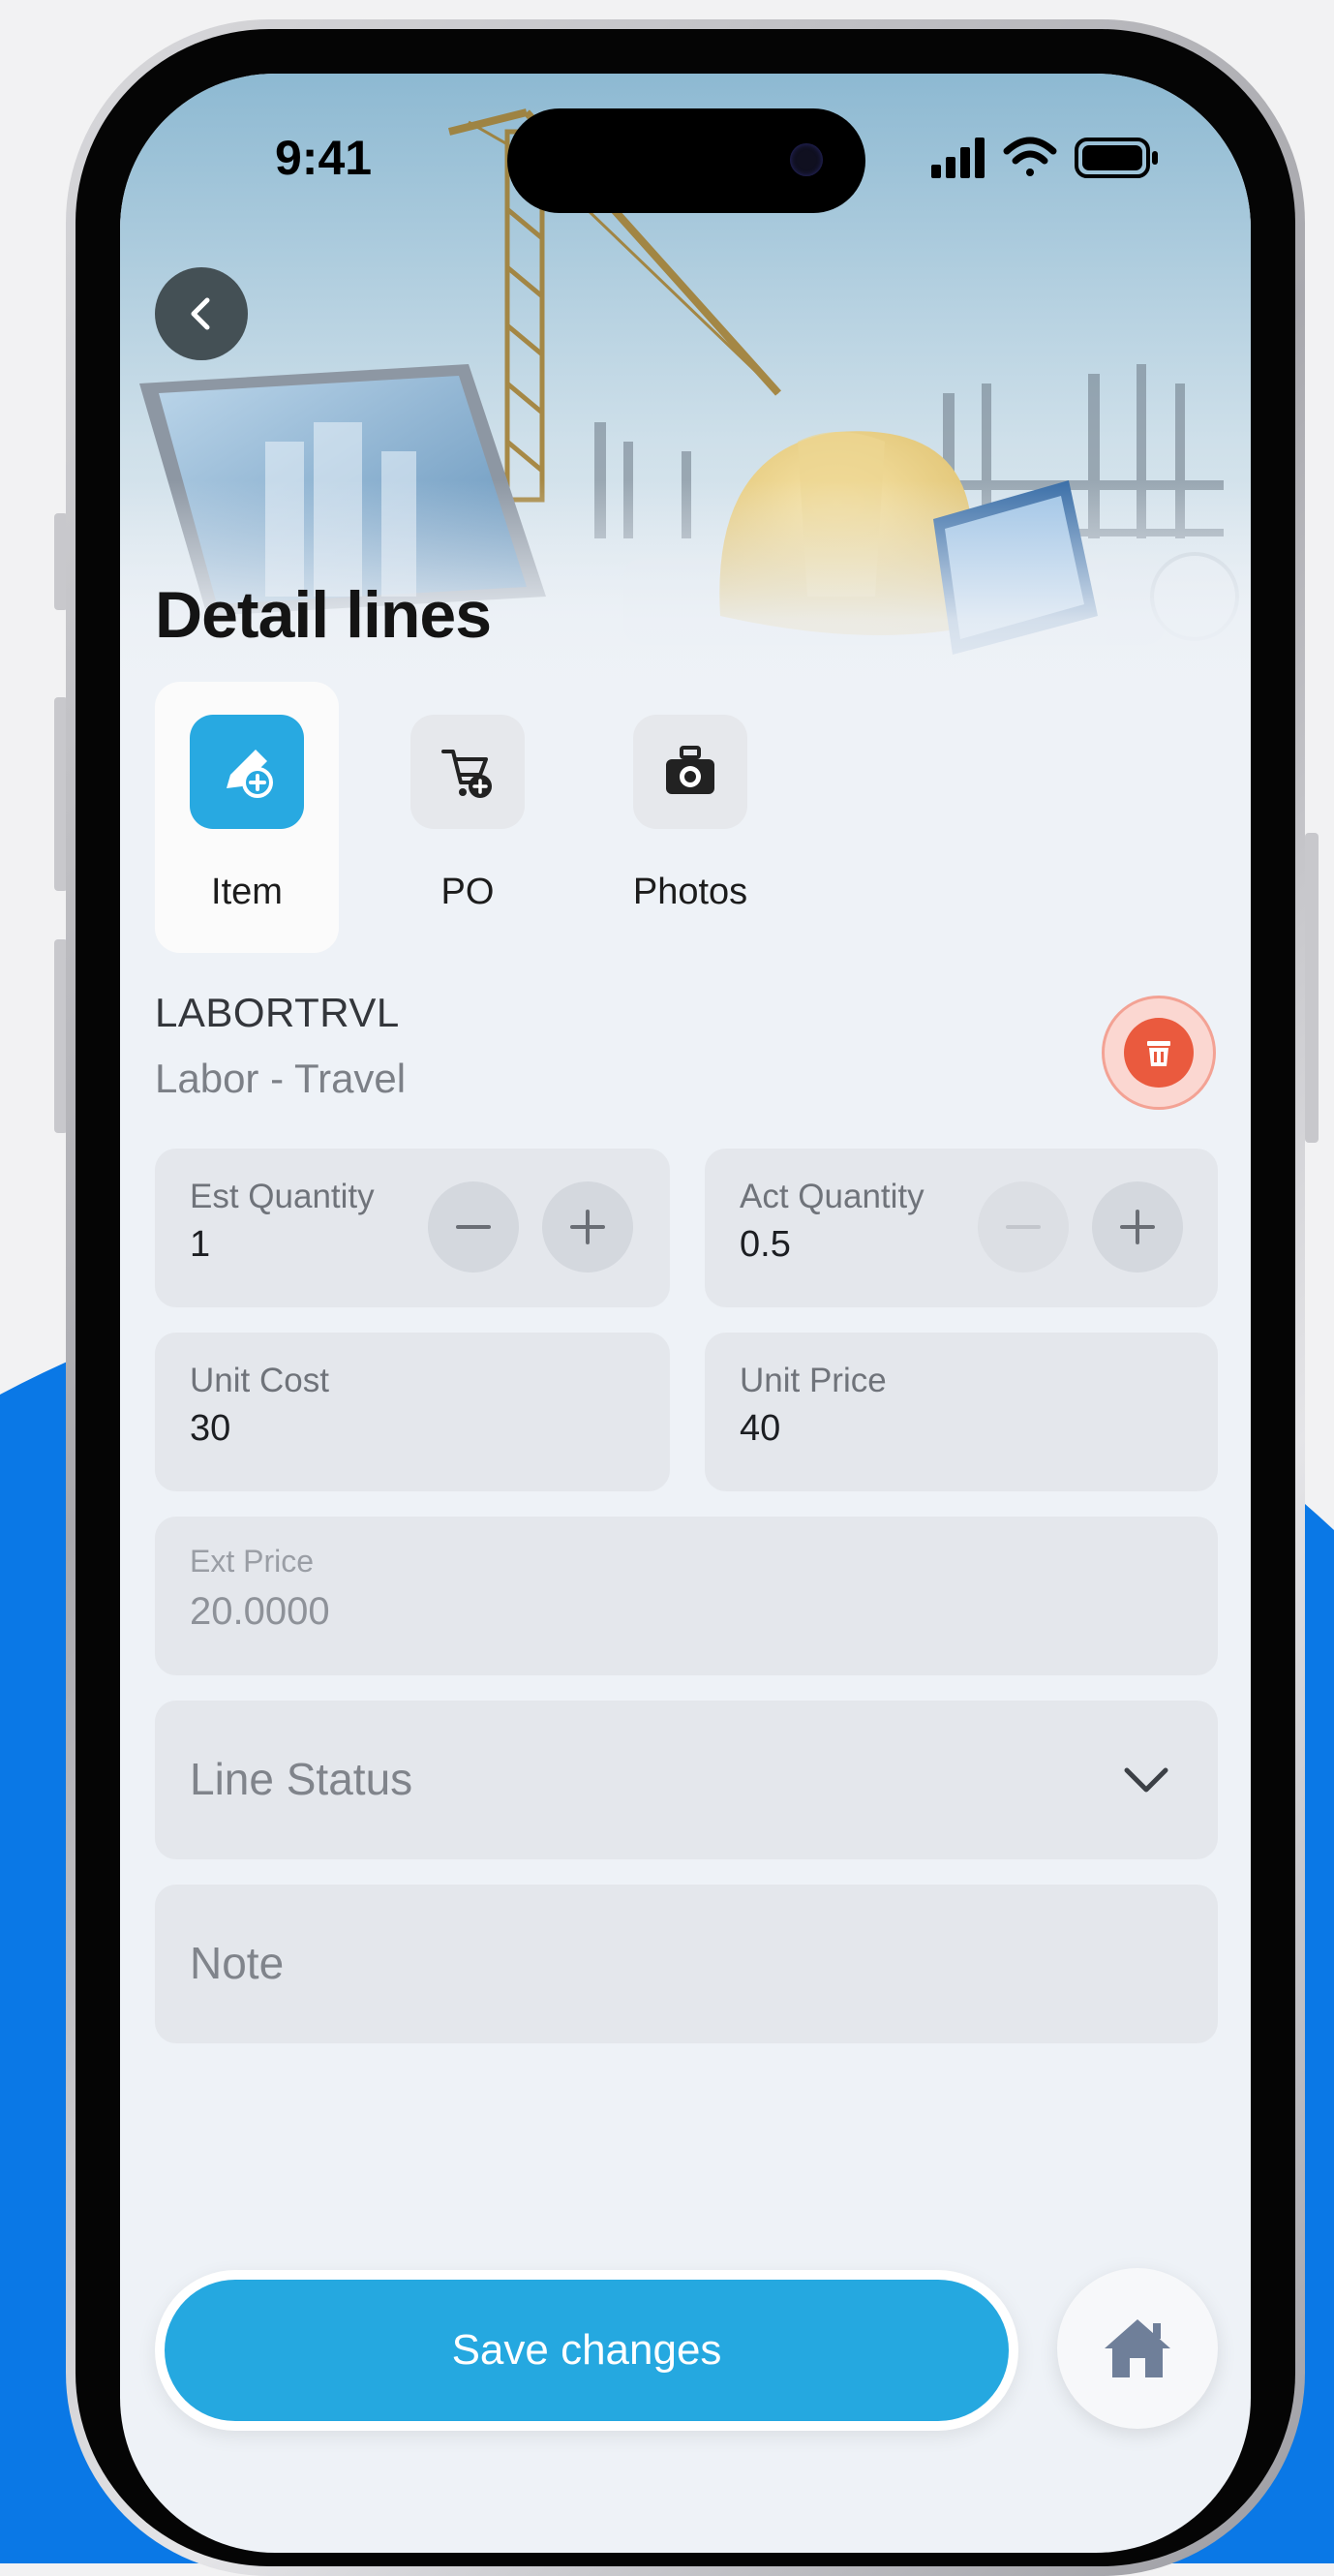  What do you see at coordinates (687, 1964) in the screenshot?
I see `note-field: Note` at bounding box center [687, 1964].